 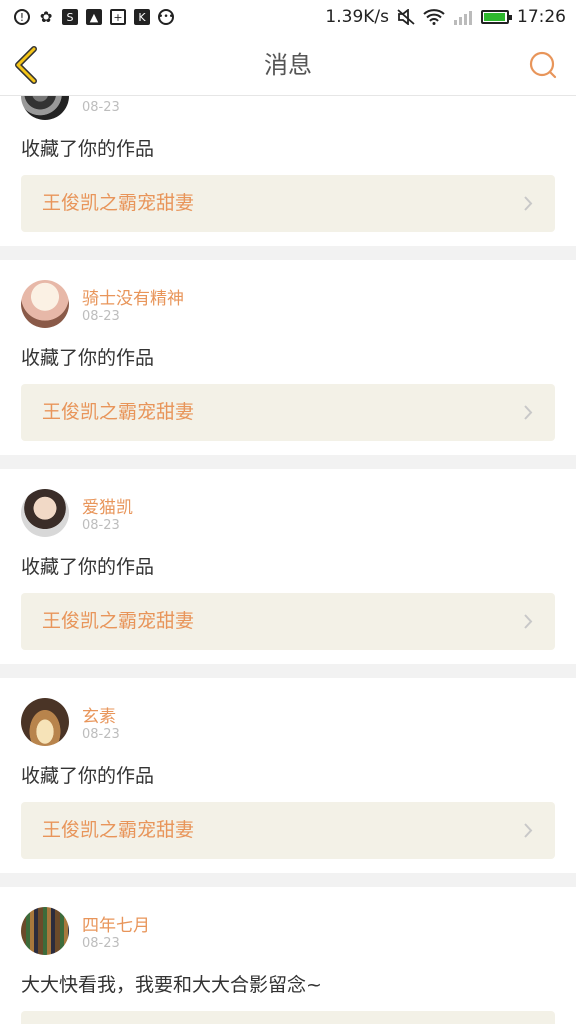 I want to click on battery-icon, so click(x=496, y=17).